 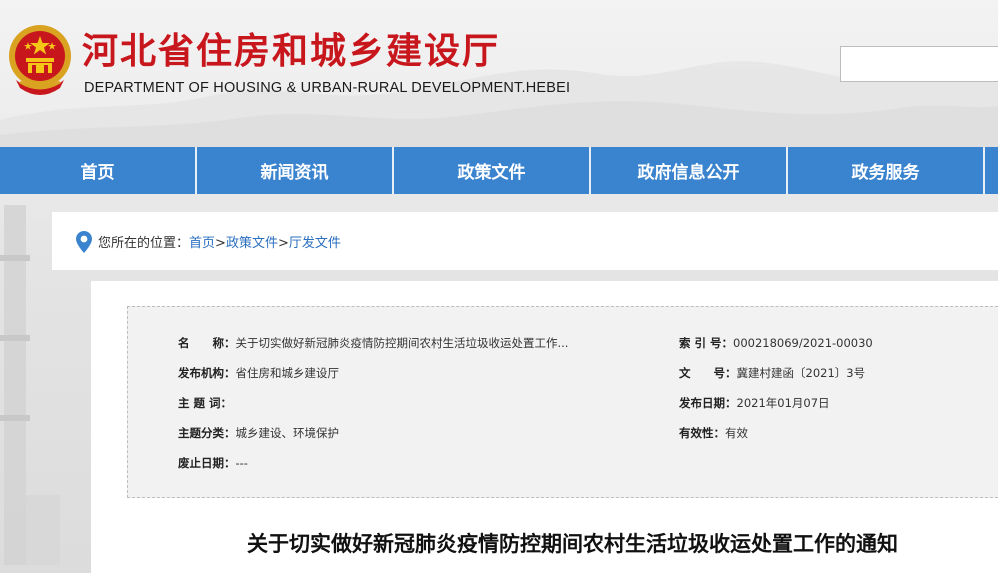 I want to click on meta-publisher-value: 省住房和城乡建设厅, so click(x=287, y=373).